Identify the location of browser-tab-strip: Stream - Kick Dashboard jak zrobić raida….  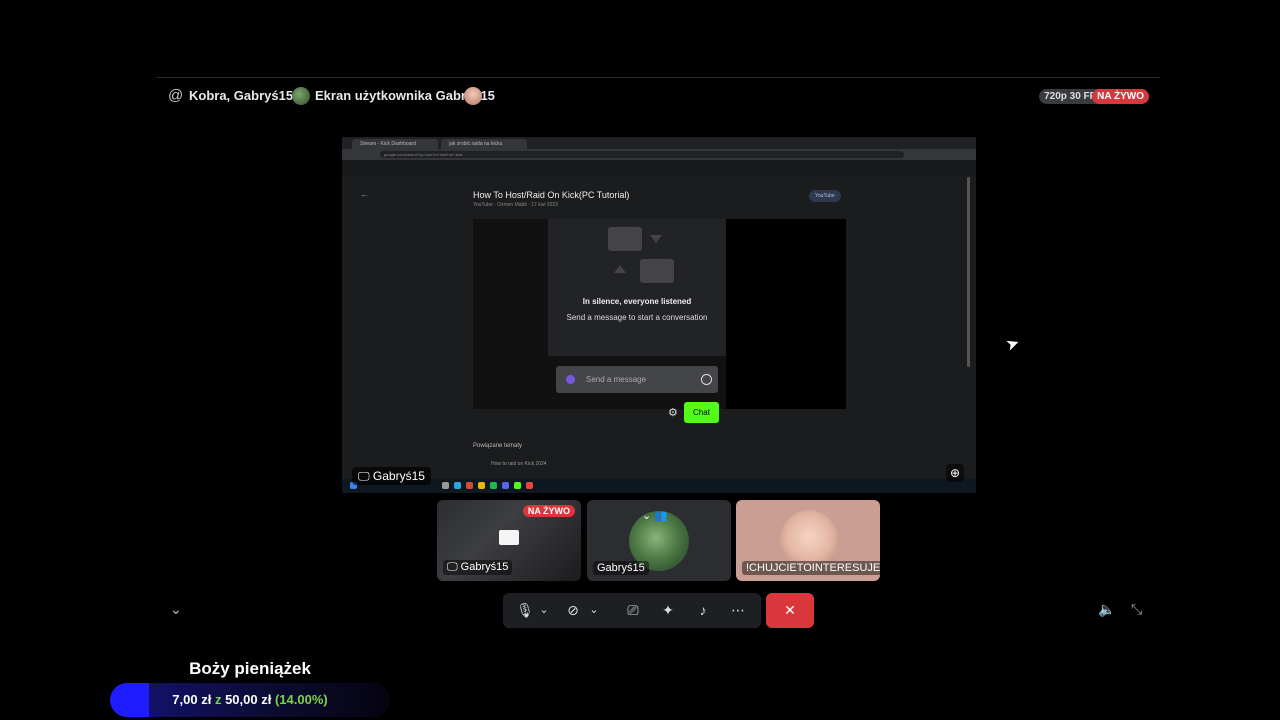
(659, 143).